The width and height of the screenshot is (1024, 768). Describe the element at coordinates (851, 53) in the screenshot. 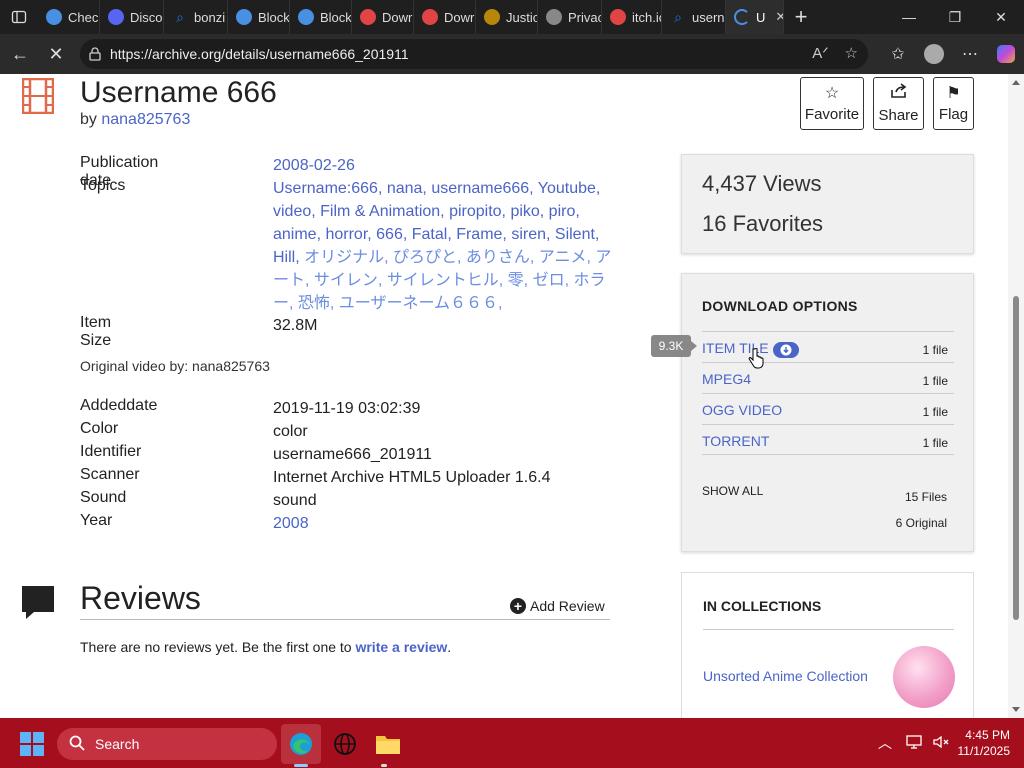

I see `favorite-star-icon: ☆` at that location.